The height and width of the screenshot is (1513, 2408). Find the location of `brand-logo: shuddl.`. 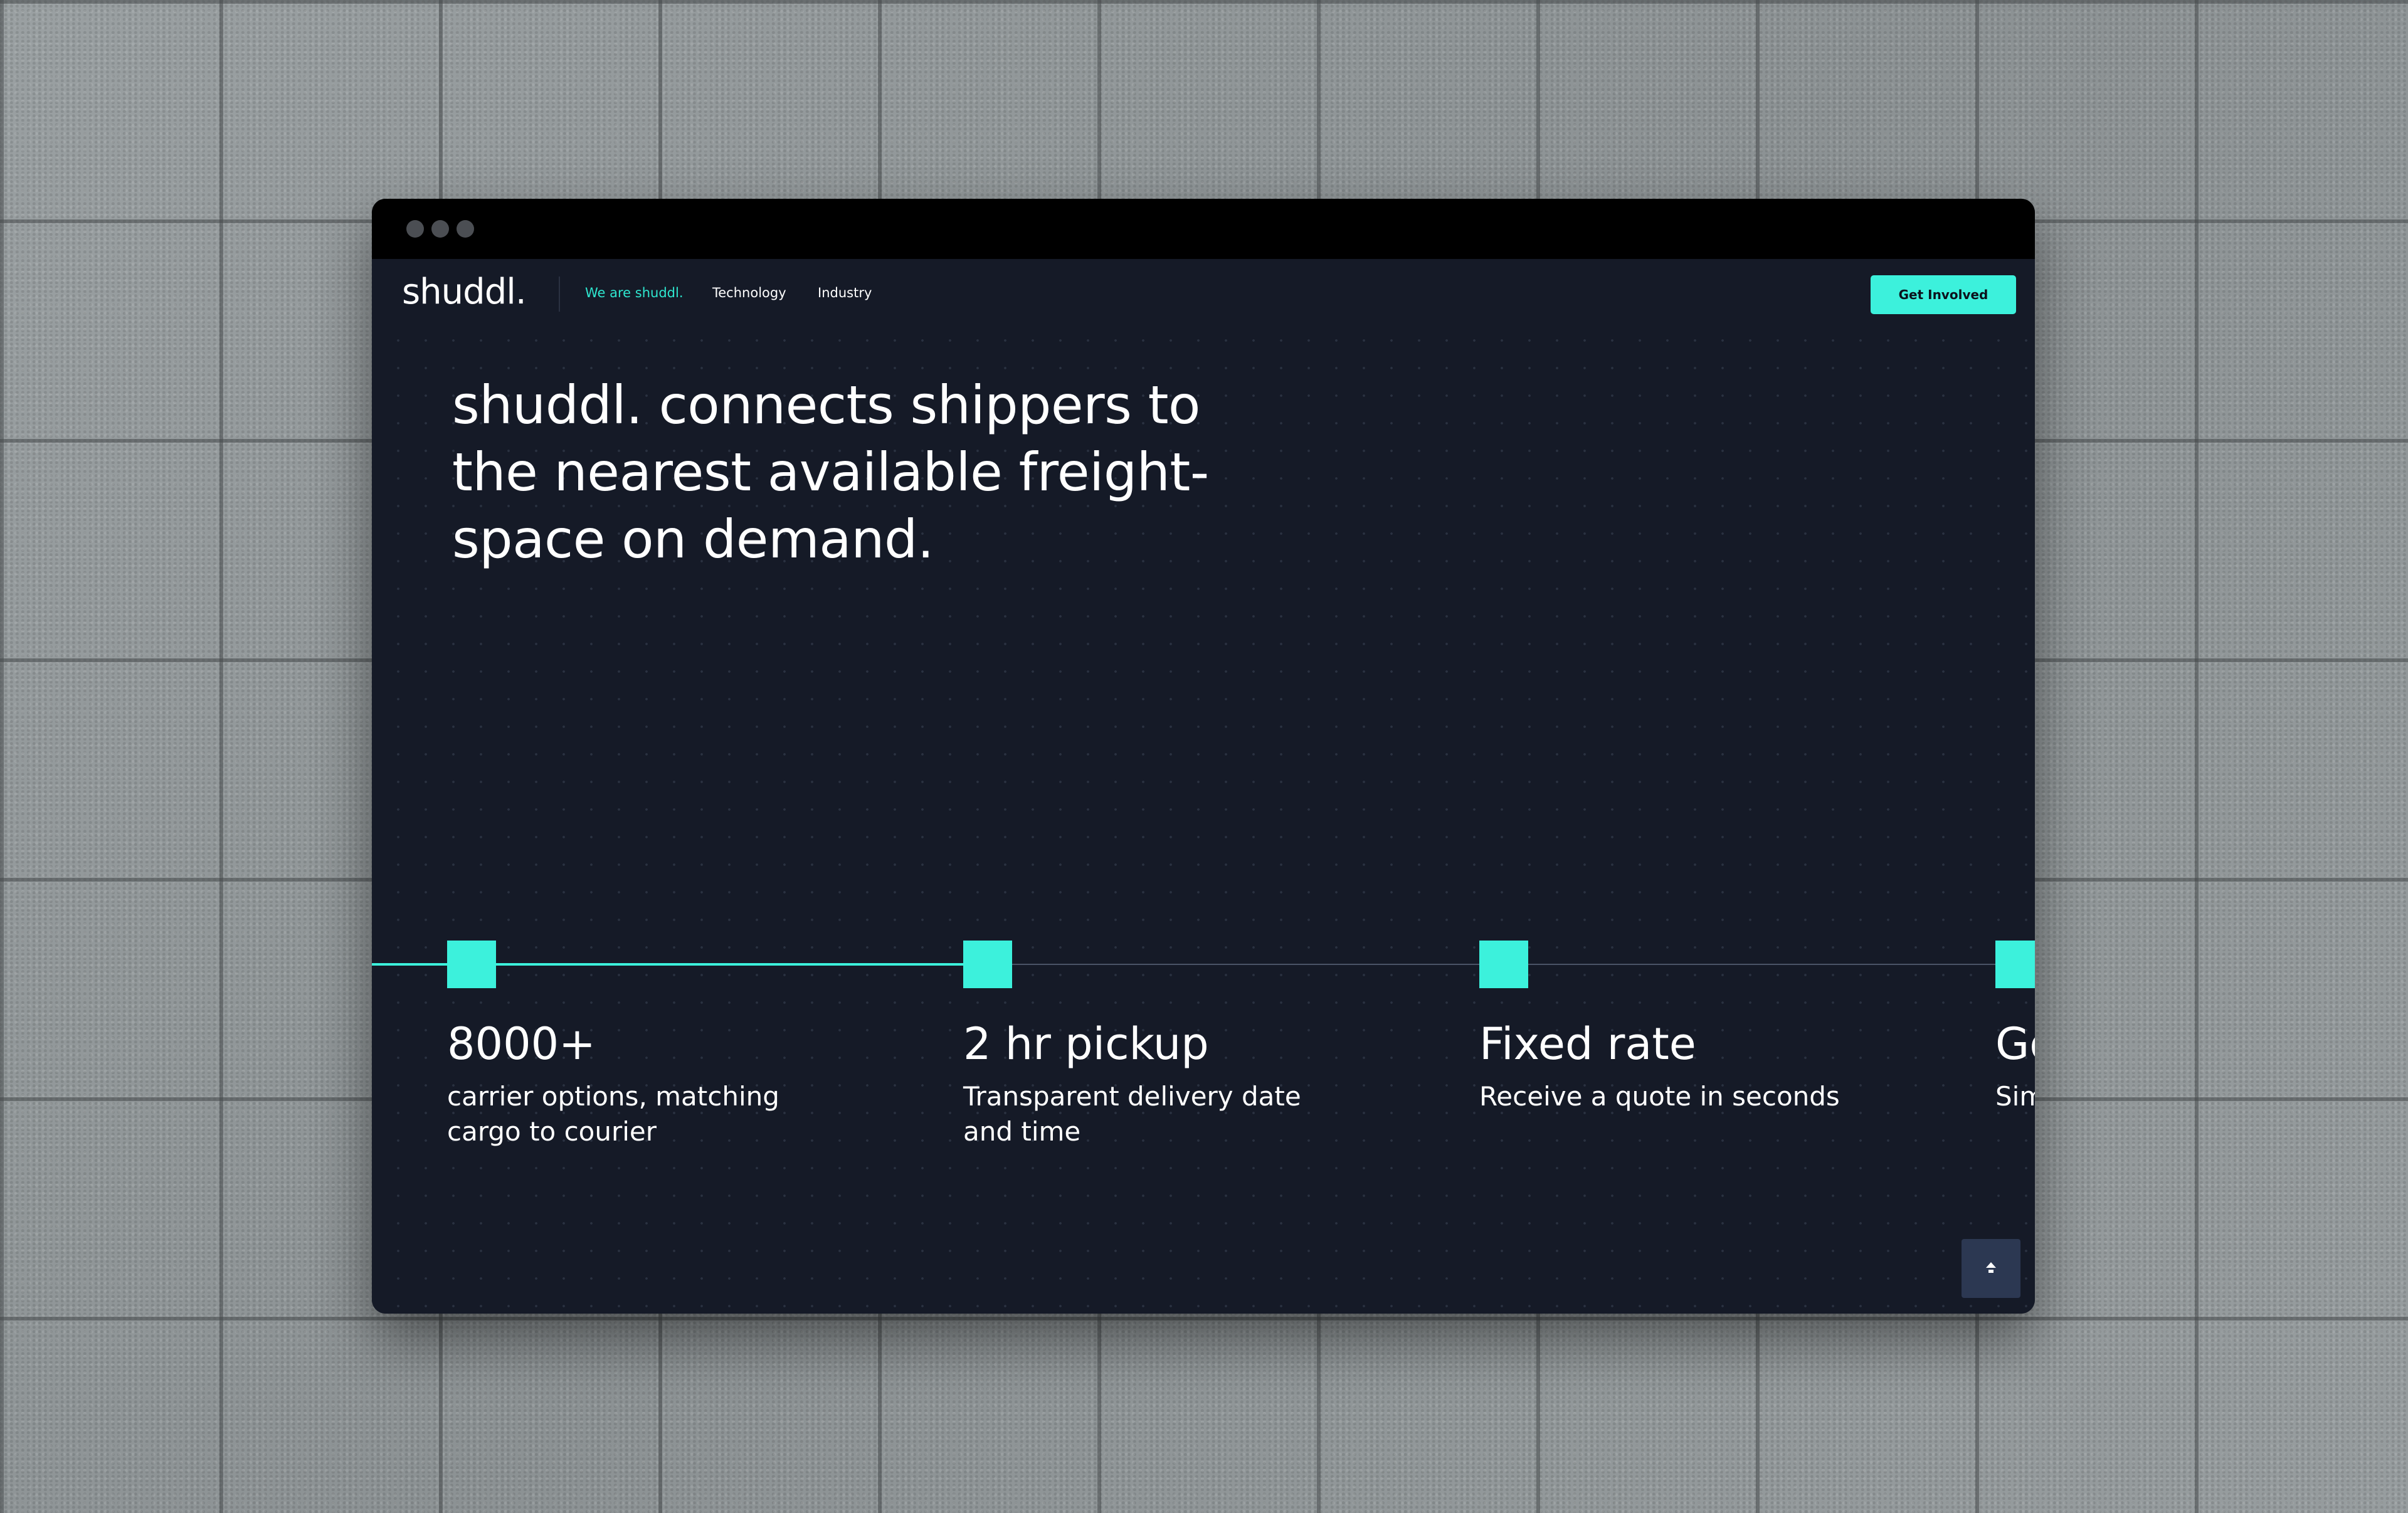

brand-logo: shuddl. is located at coordinates (465, 291).